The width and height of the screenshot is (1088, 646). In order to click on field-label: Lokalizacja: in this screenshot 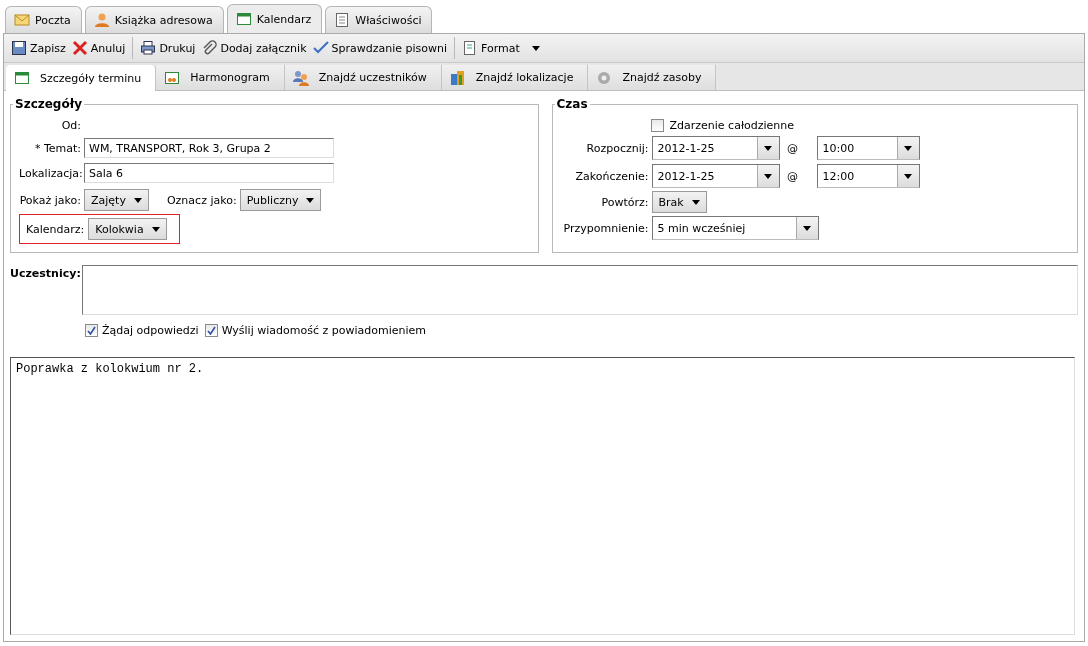, I will do `click(50, 173)`.